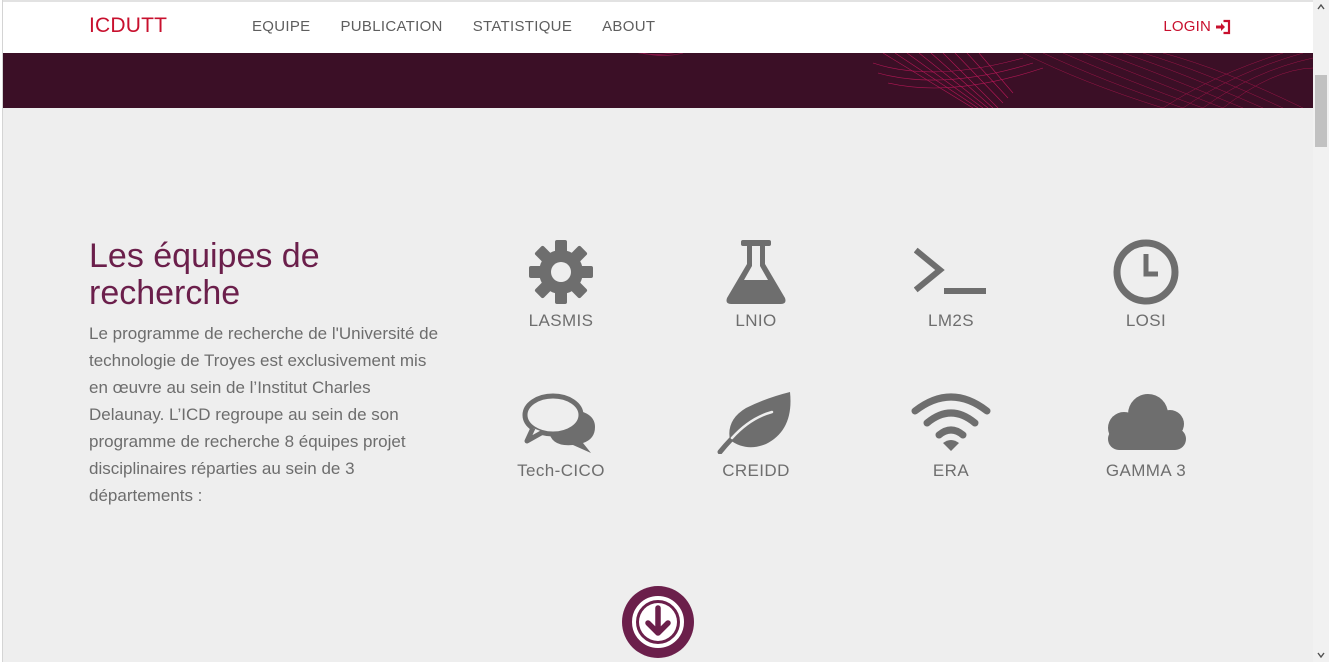  I want to click on brand-logo: ICDUTT, so click(128, 26).